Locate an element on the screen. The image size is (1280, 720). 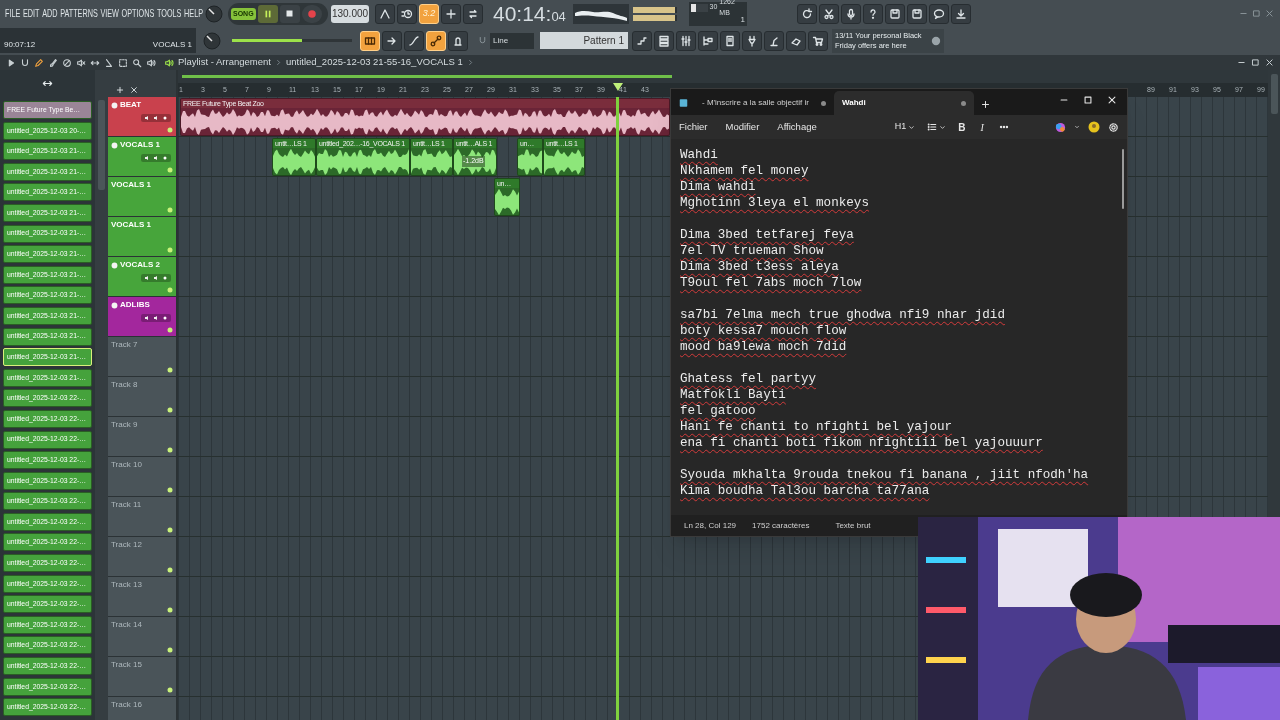
format-label: Texte brut is located at coordinates (853, 525).